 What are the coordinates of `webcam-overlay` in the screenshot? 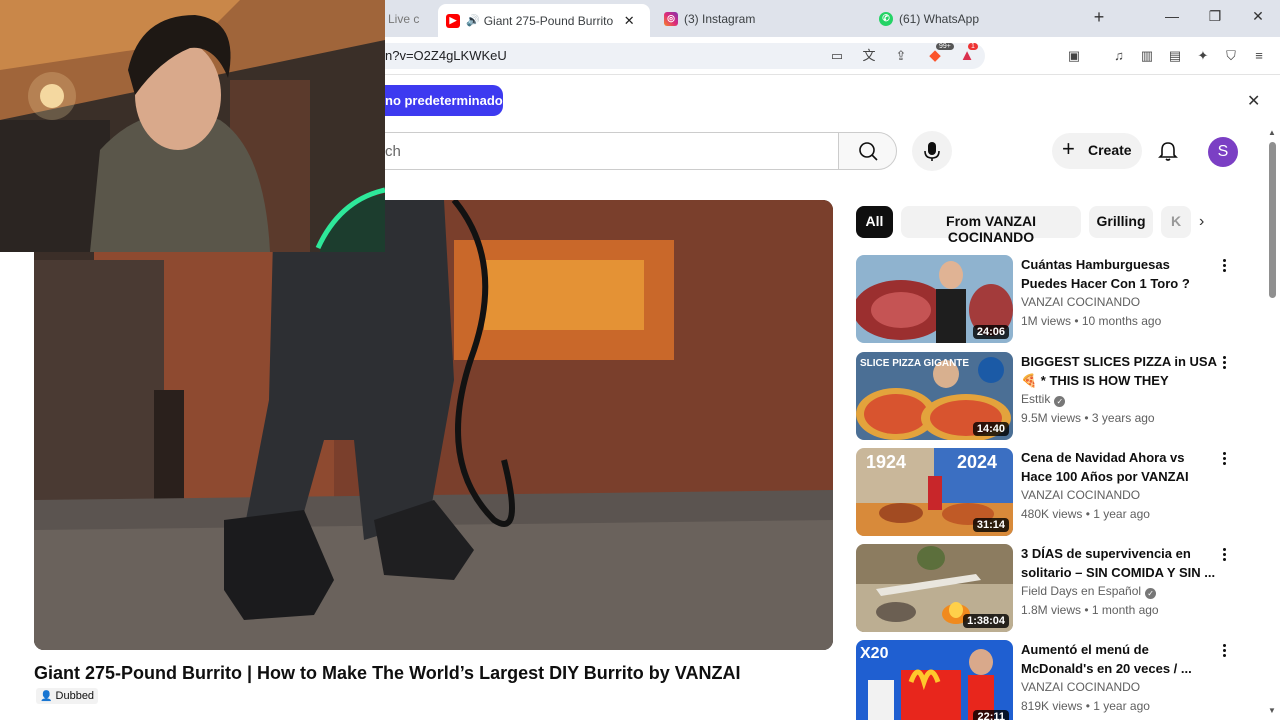 It's located at (192, 126).